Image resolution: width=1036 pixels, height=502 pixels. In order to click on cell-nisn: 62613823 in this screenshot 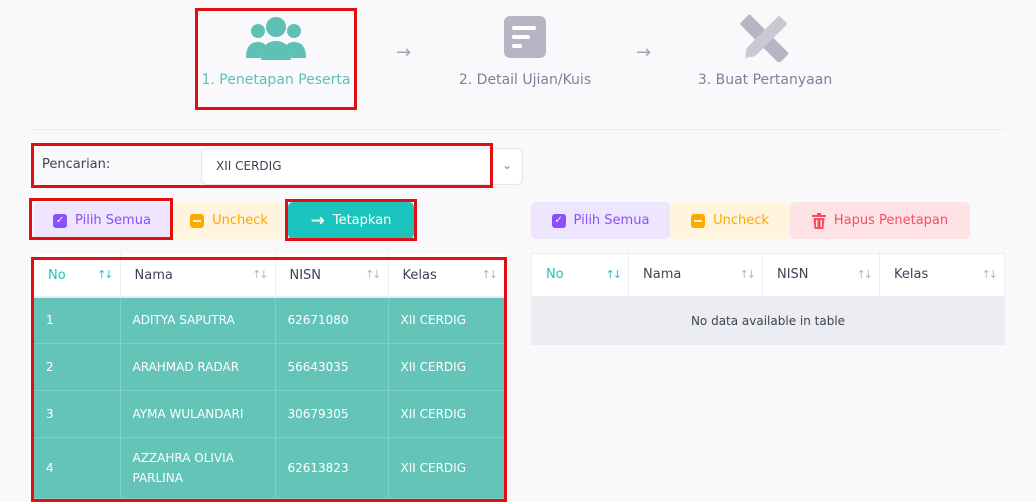, I will do `click(332, 468)`.